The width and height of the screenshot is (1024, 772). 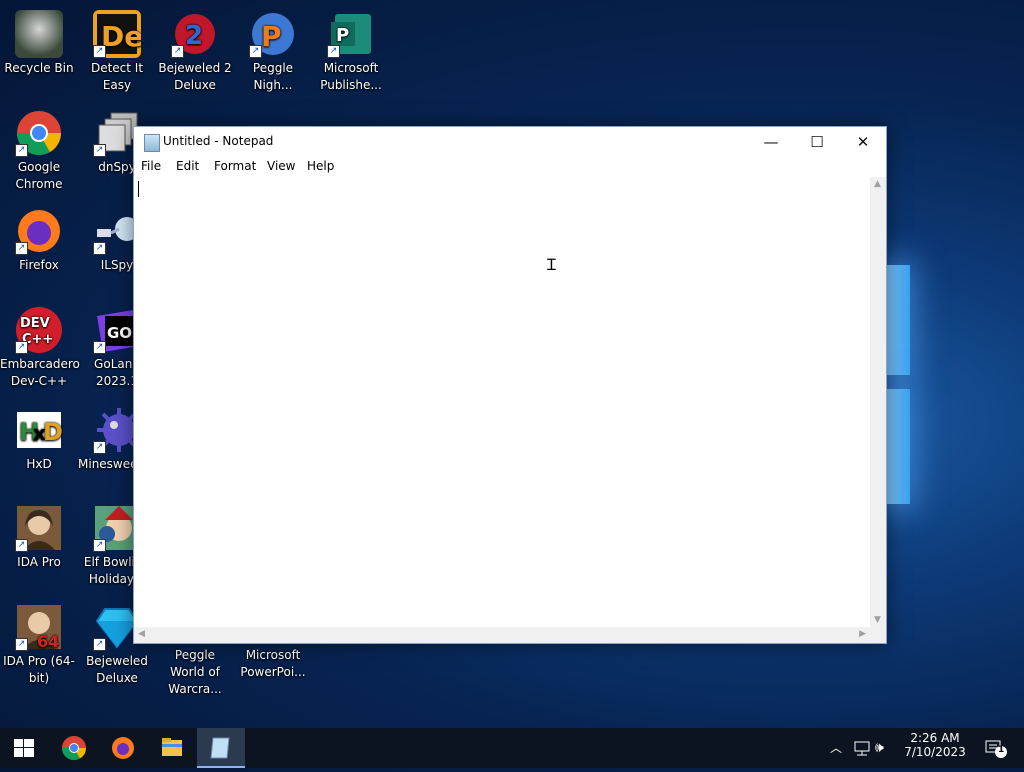 I want to click on bejeweled-2-icon: 2 ↗, so click(x=195, y=34).